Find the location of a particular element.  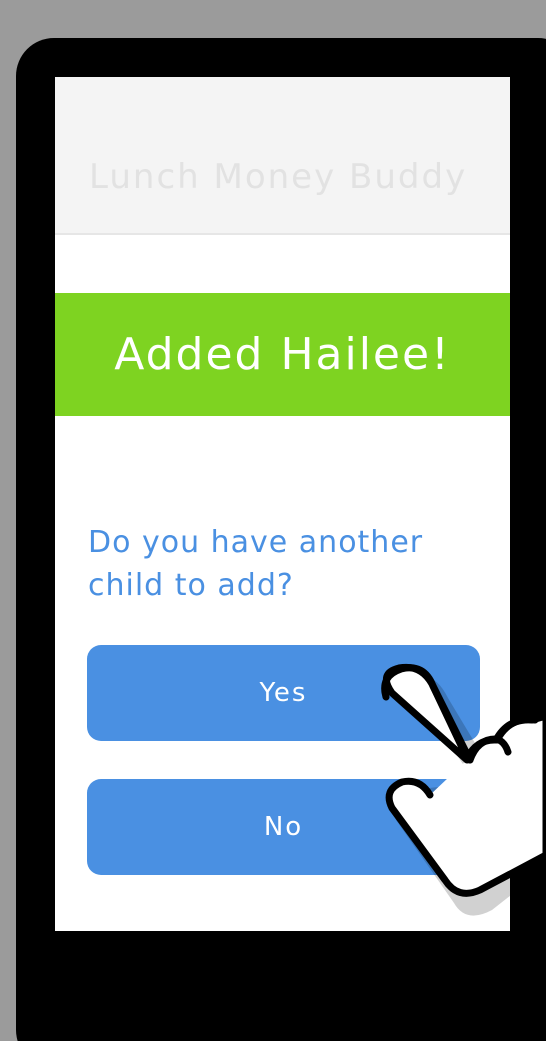

success-message: Added Hailee! is located at coordinates (282, 354).